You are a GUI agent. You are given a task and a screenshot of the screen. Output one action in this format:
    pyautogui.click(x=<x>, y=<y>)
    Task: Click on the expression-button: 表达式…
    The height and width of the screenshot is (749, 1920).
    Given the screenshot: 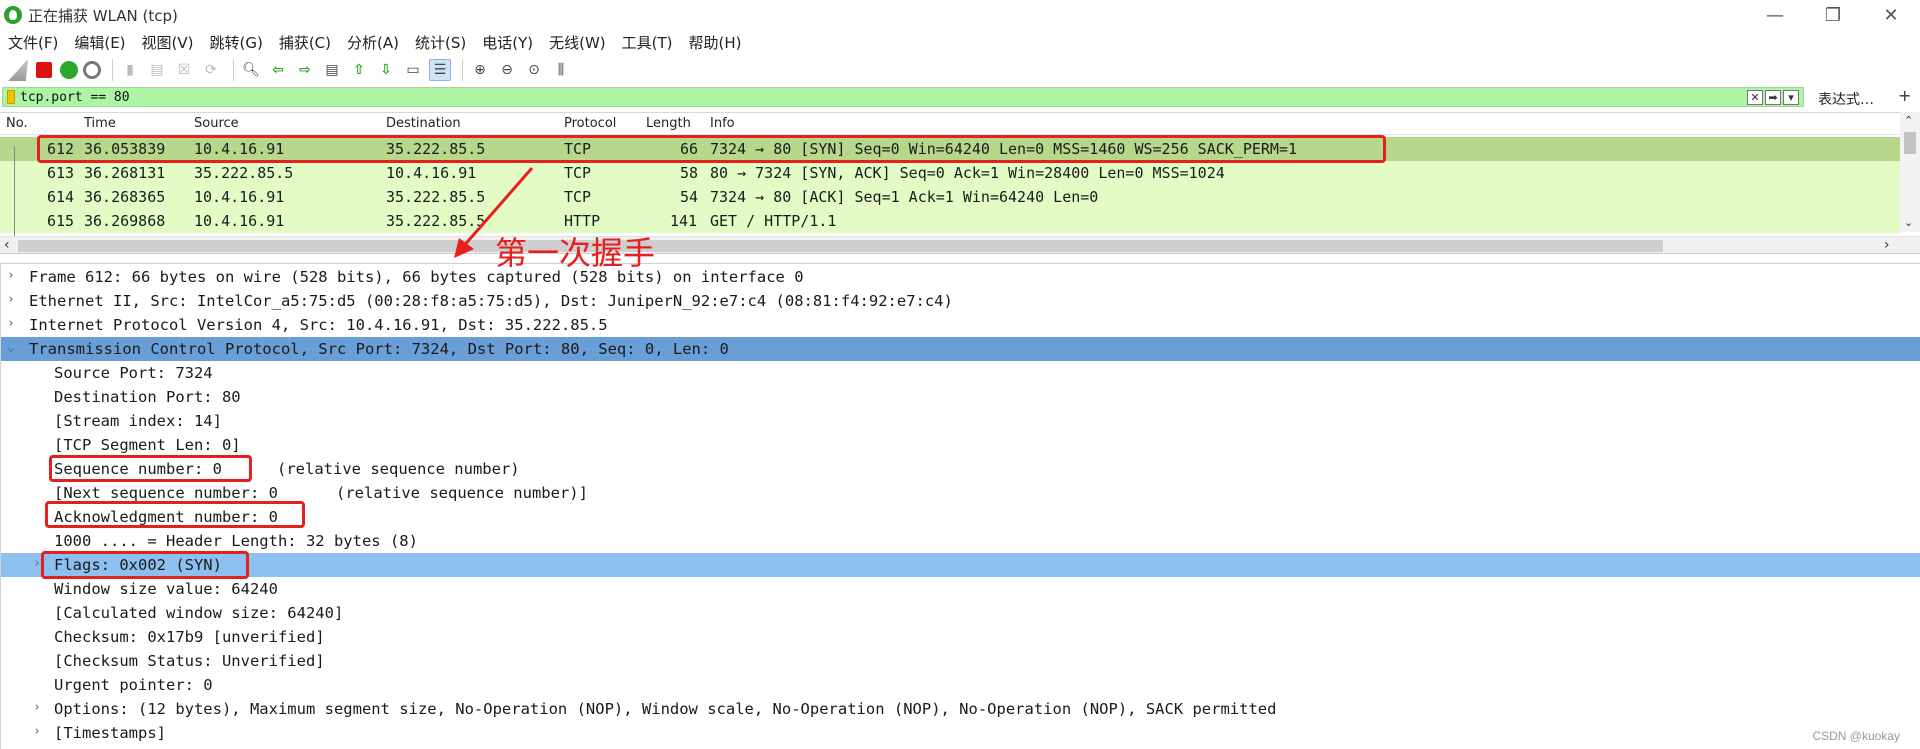 What is the action you would take?
    pyautogui.click(x=1846, y=99)
    